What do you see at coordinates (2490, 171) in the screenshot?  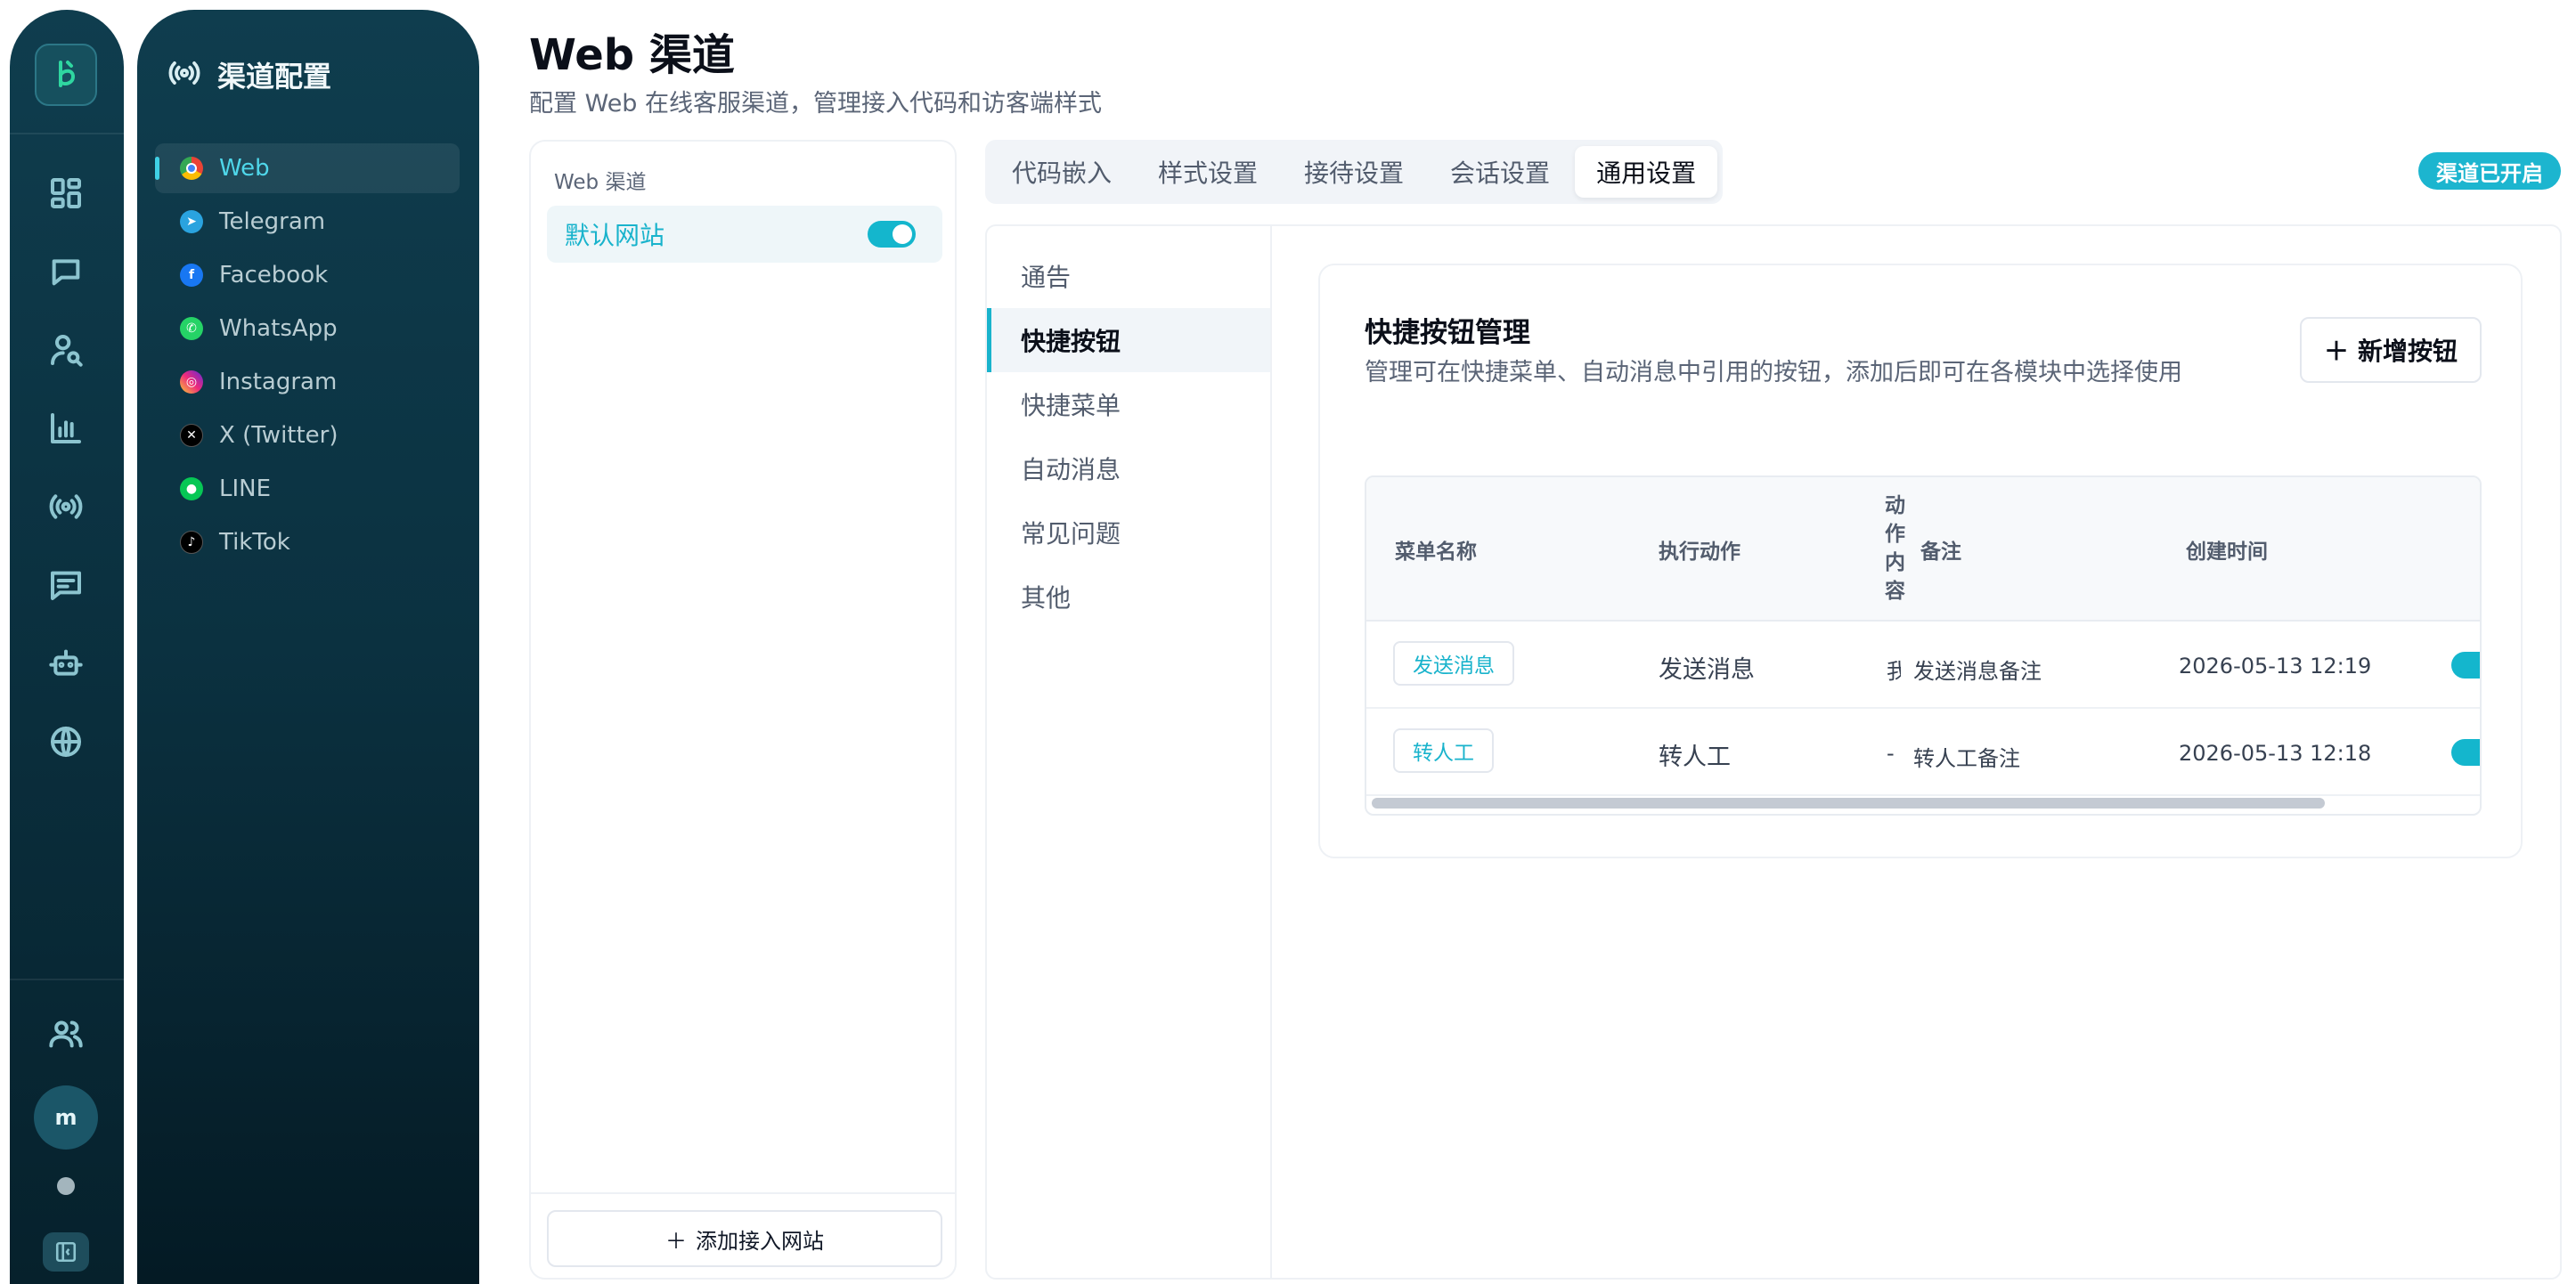 I see `status-badge: 渠道已开启` at bounding box center [2490, 171].